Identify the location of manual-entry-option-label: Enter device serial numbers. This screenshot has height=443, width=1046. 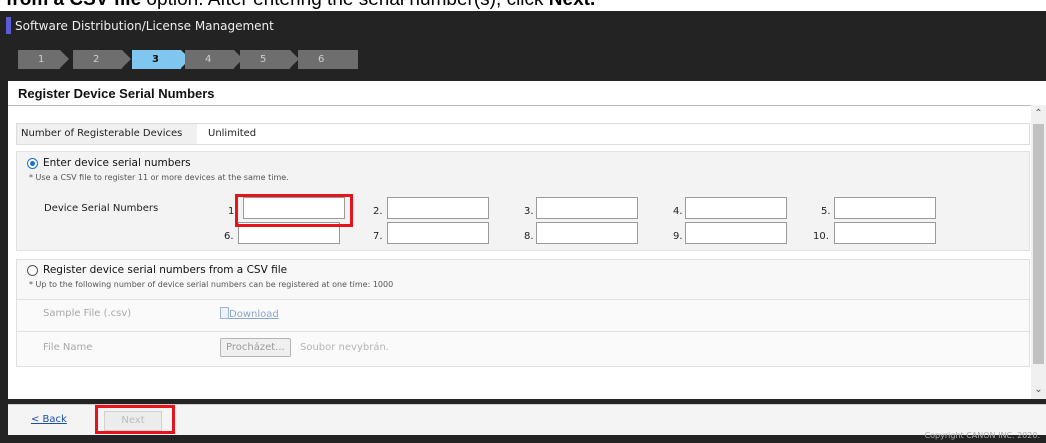
(117, 163).